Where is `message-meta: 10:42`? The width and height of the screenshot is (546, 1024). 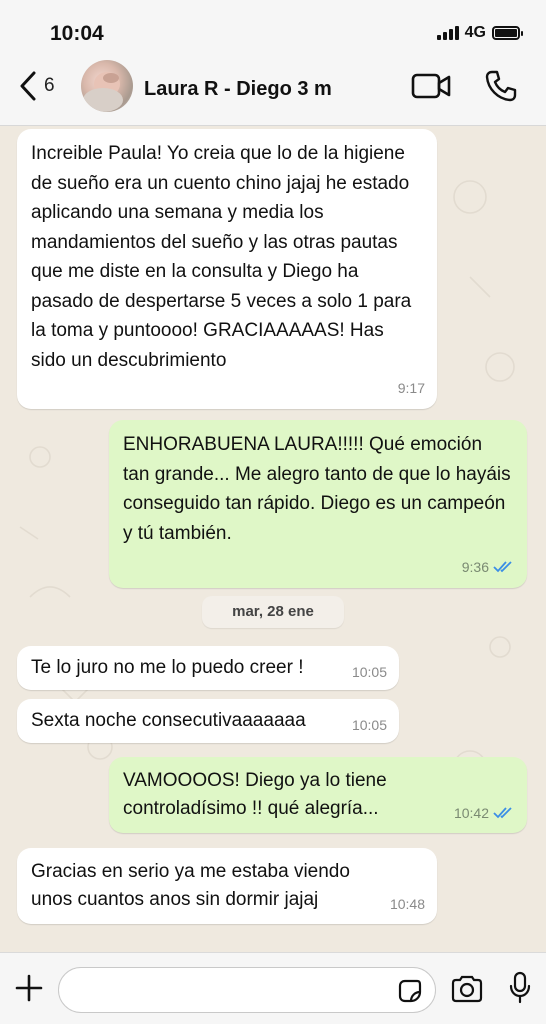 message-meta: 10:42 is located at coordinates (484, 813).